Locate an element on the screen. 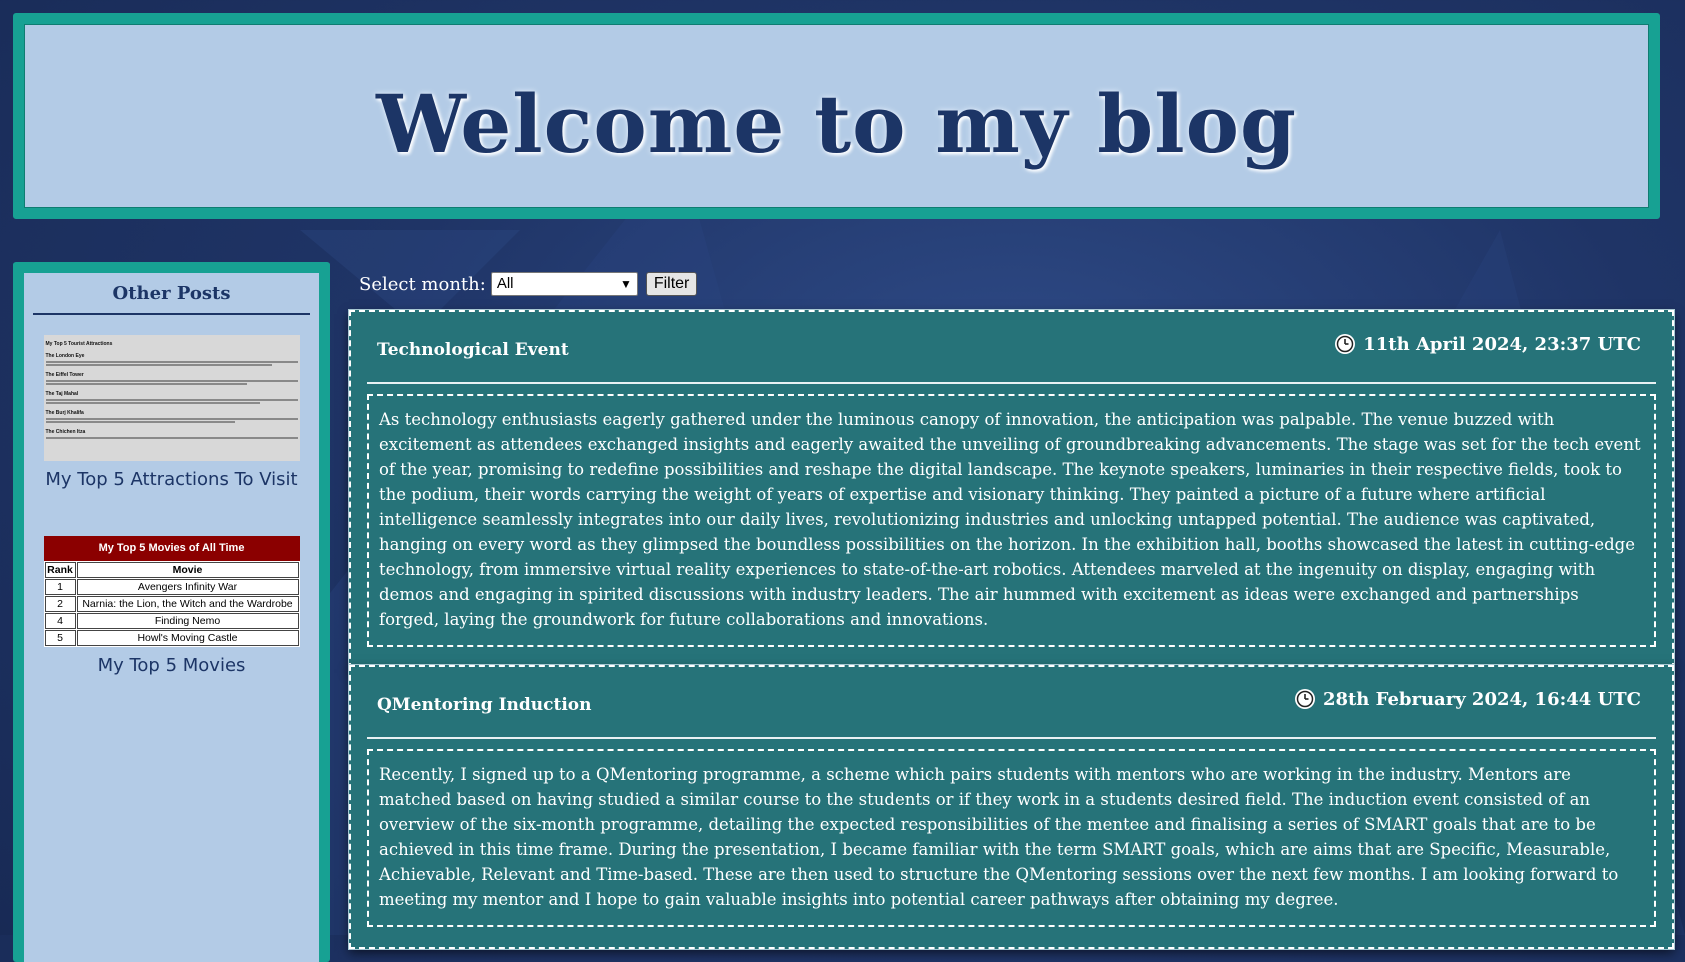 This screenshot has height=962, width=1685. sidebar-title: Other Posts is located at coordinates (171, 299).